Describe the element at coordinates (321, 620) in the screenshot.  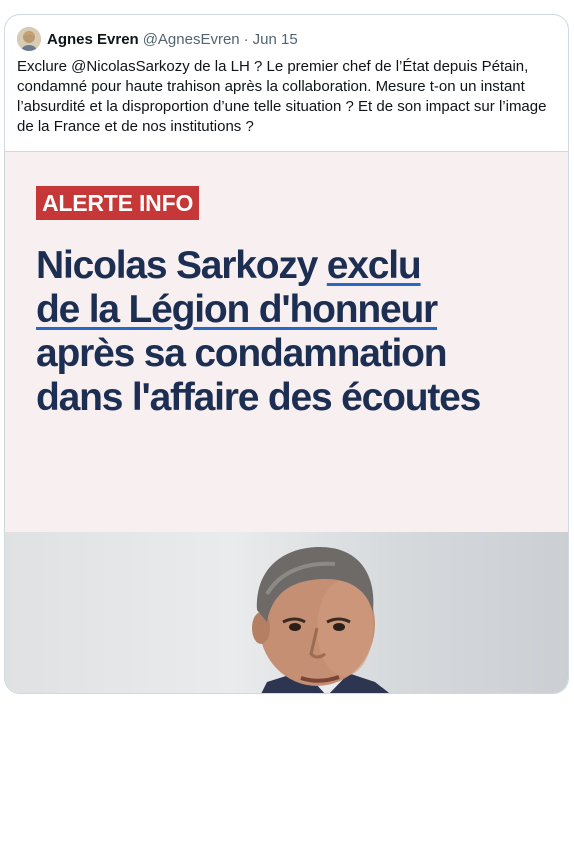
I see `portrait-photo` at that location.